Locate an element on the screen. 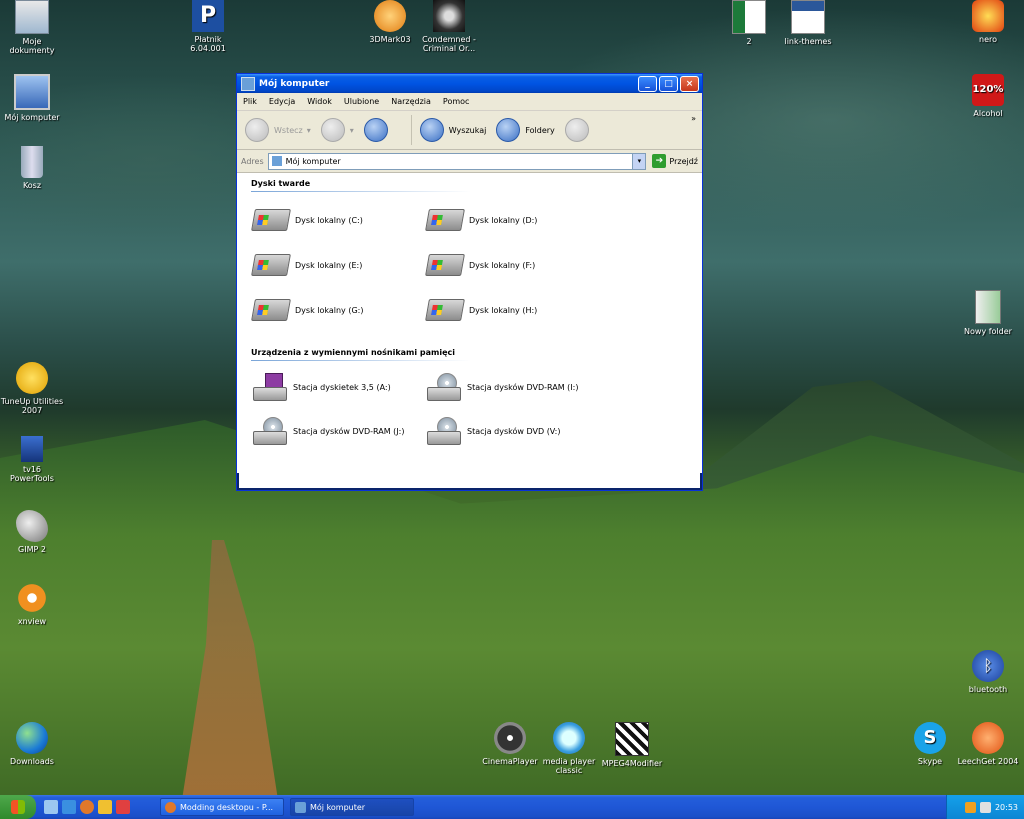 This screenshot has width=1024, height=819. drive-item: Stacja dyskietek 3,5 (A:) is located at coordinates (322, 387).